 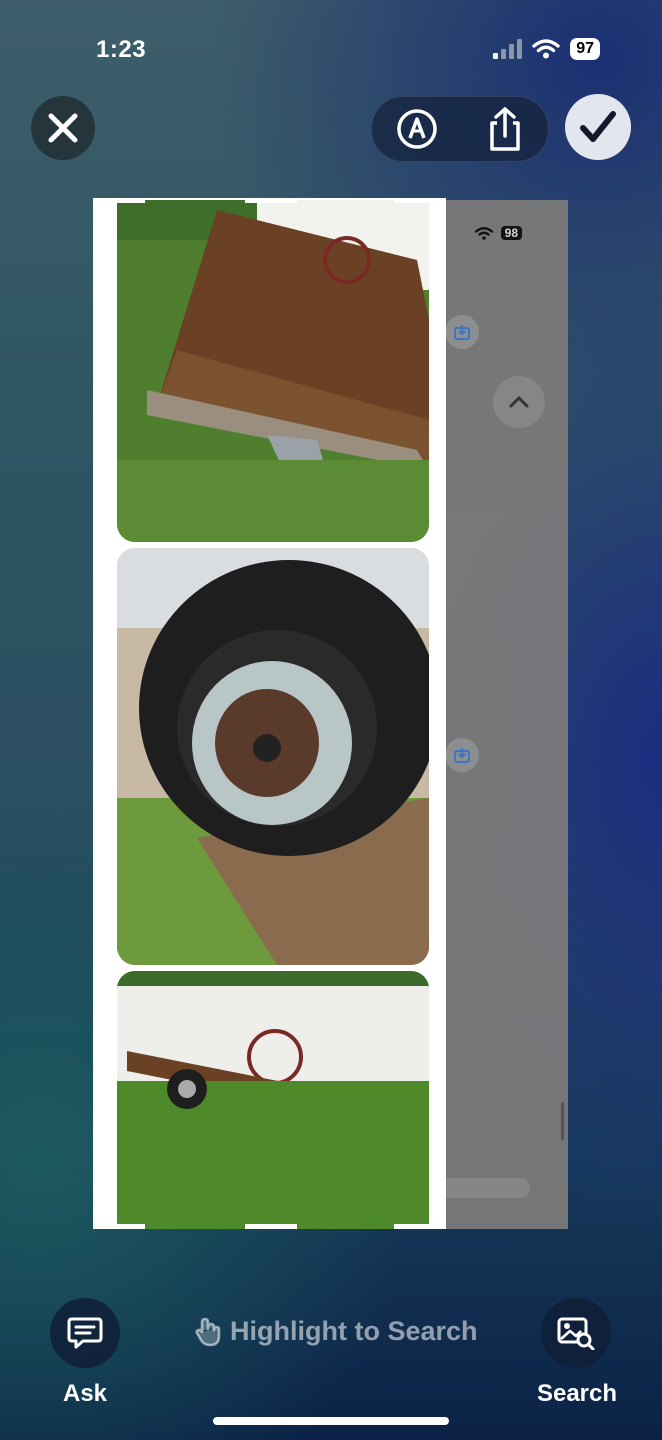 I want to click on markup-share-group, so click(x=460, y=129).